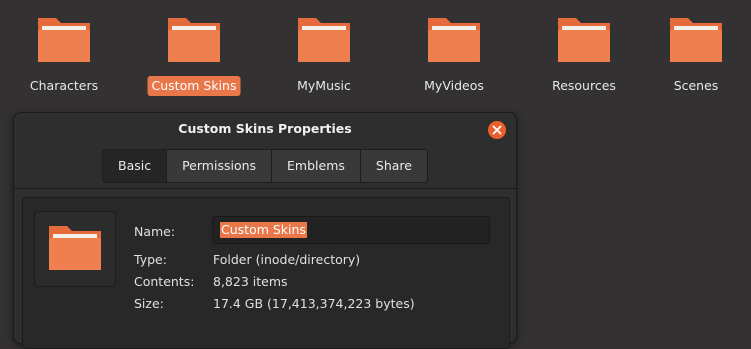 The height and width of the screenshot is (349, 751). What do you see at coordinates (324, 85) in the screenshot?
I see `folder-label: MyMusic` at bounding box center [324, 85].